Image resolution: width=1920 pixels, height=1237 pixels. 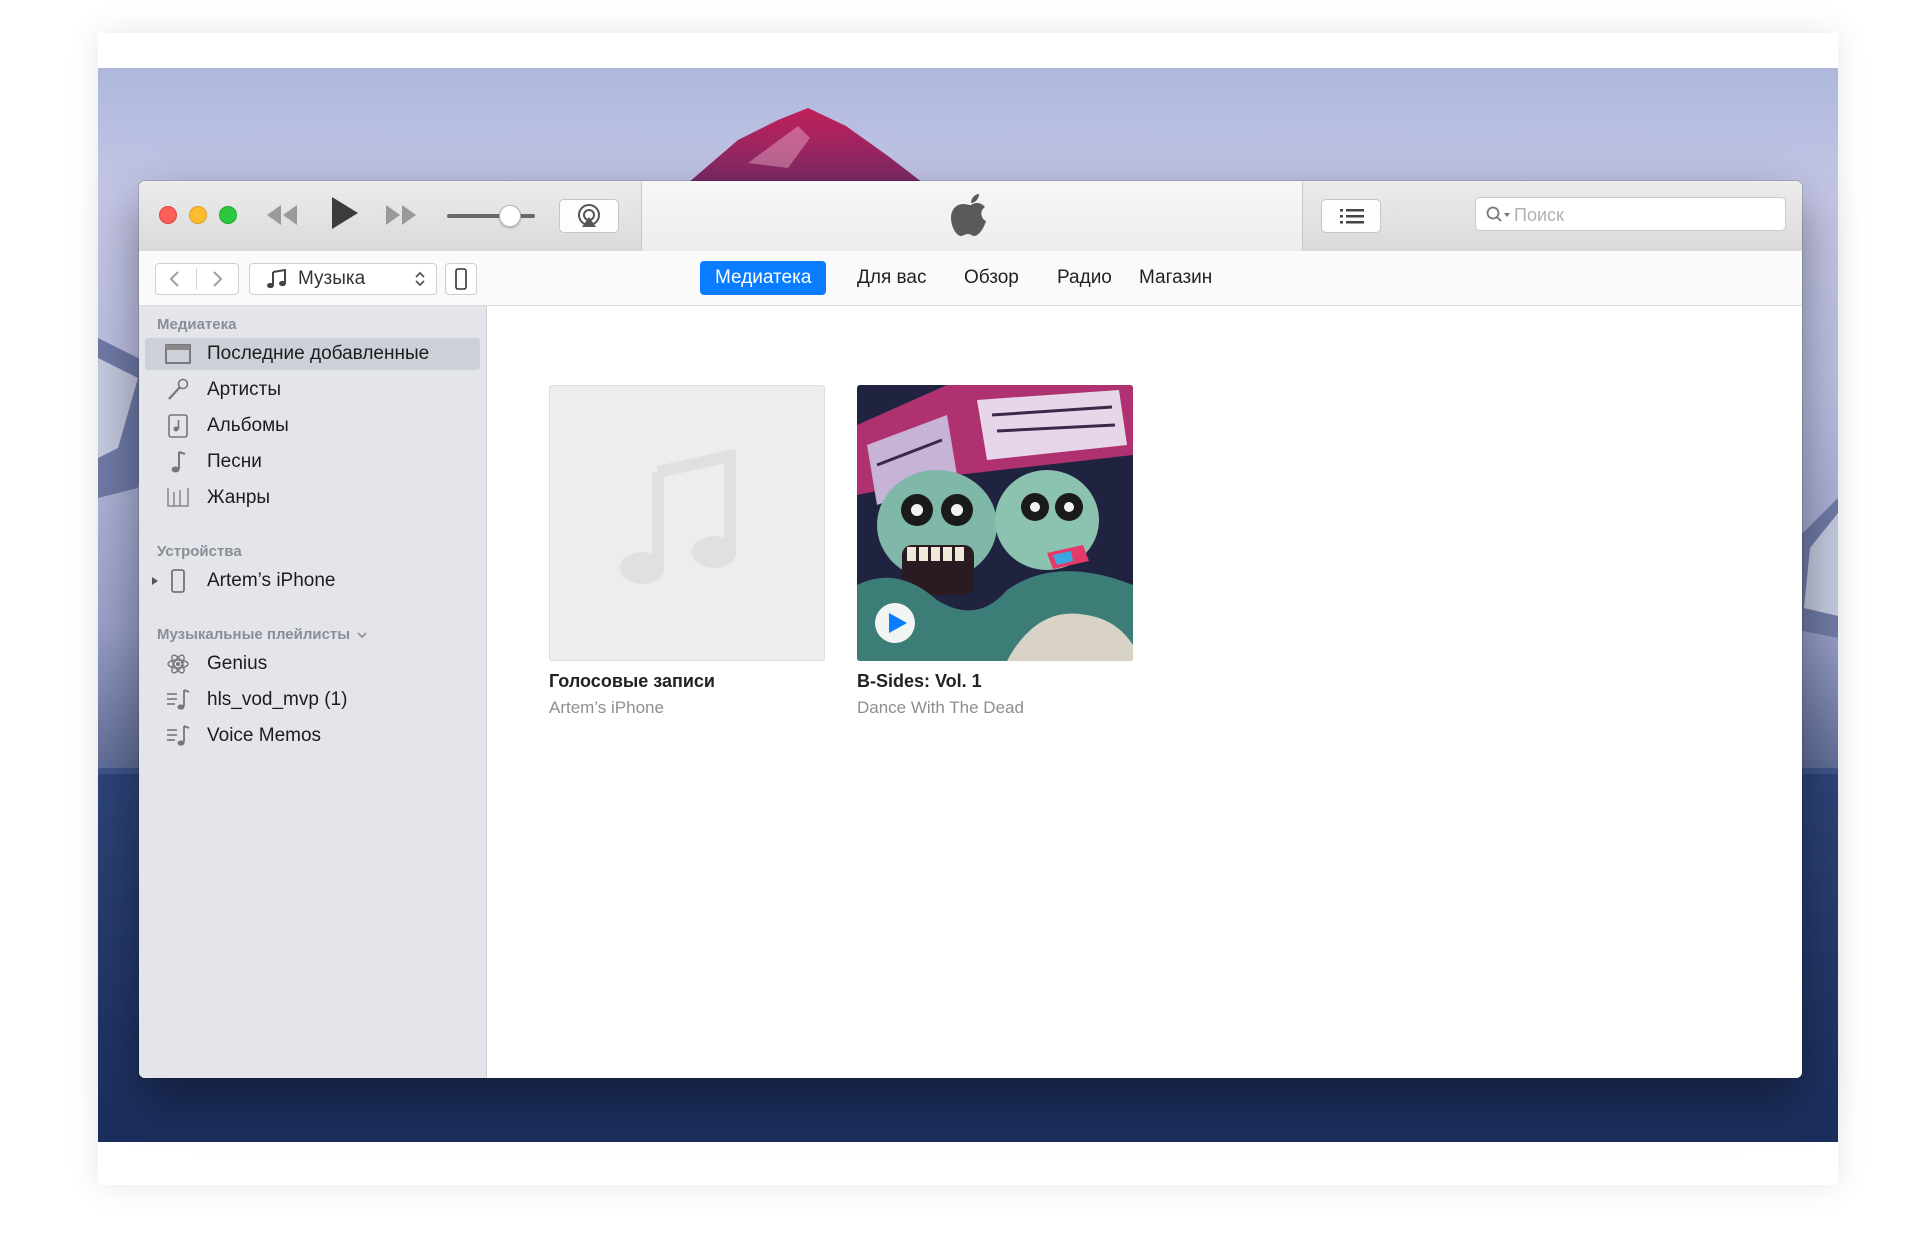 I want to click on recently-added-icon, so click(x=178, y=354).